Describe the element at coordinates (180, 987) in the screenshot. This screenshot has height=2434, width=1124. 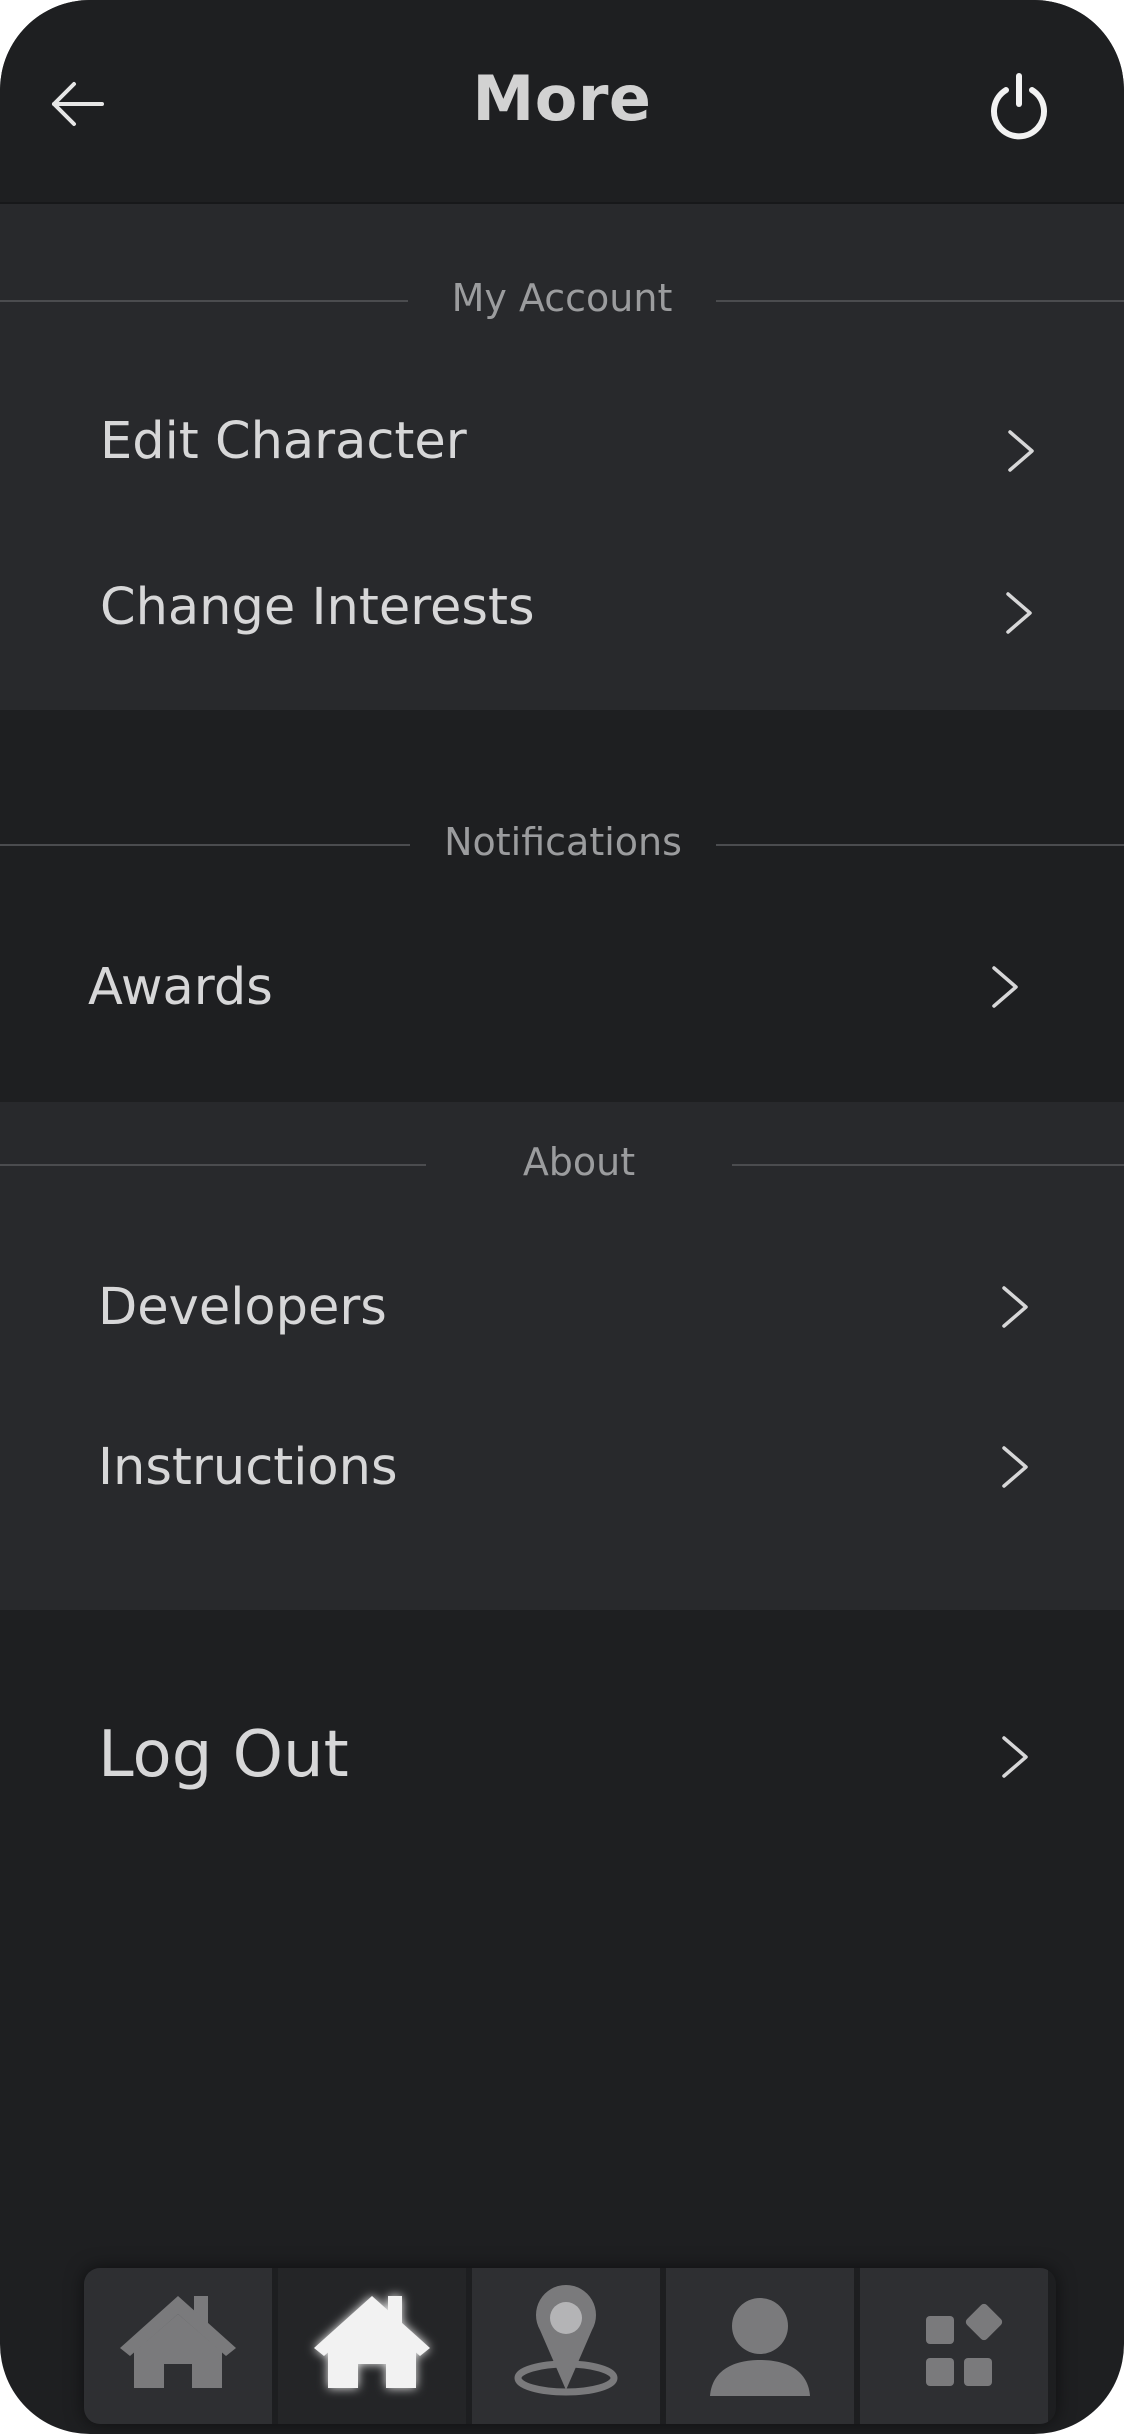
I see `menu-item-label: Awards` at that location.